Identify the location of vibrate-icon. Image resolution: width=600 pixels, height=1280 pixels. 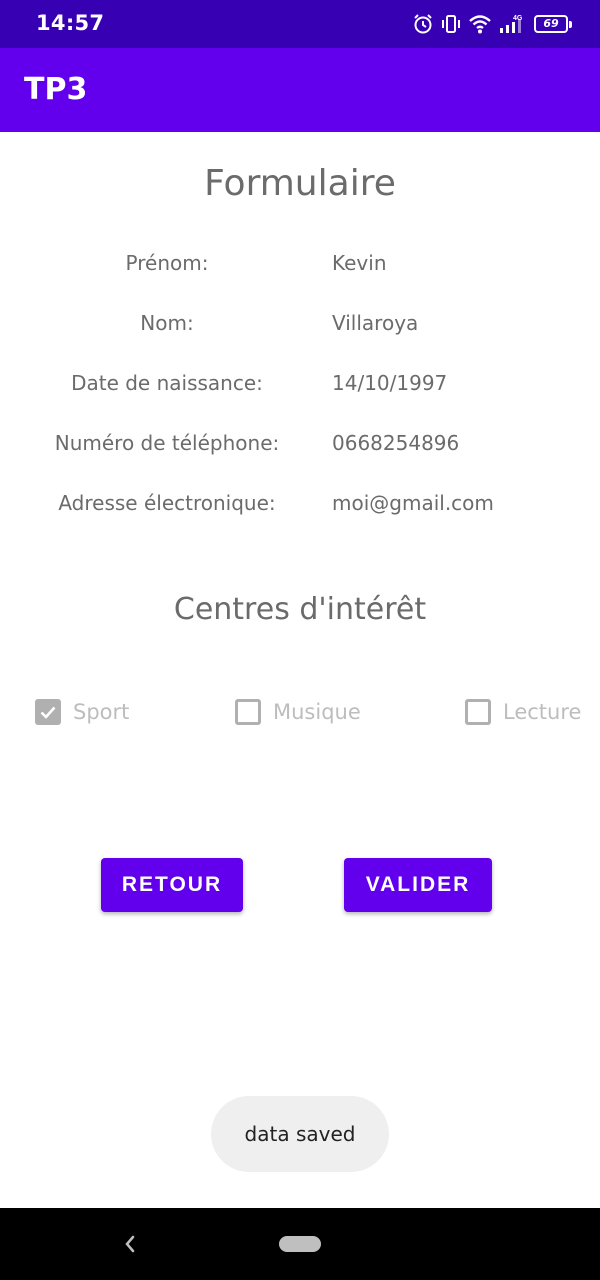
(451, 24).